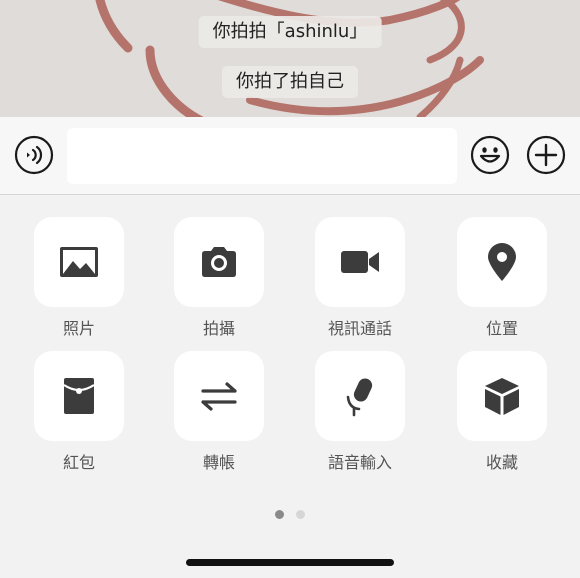  I want to click on plus-icon, so click(546, 155).